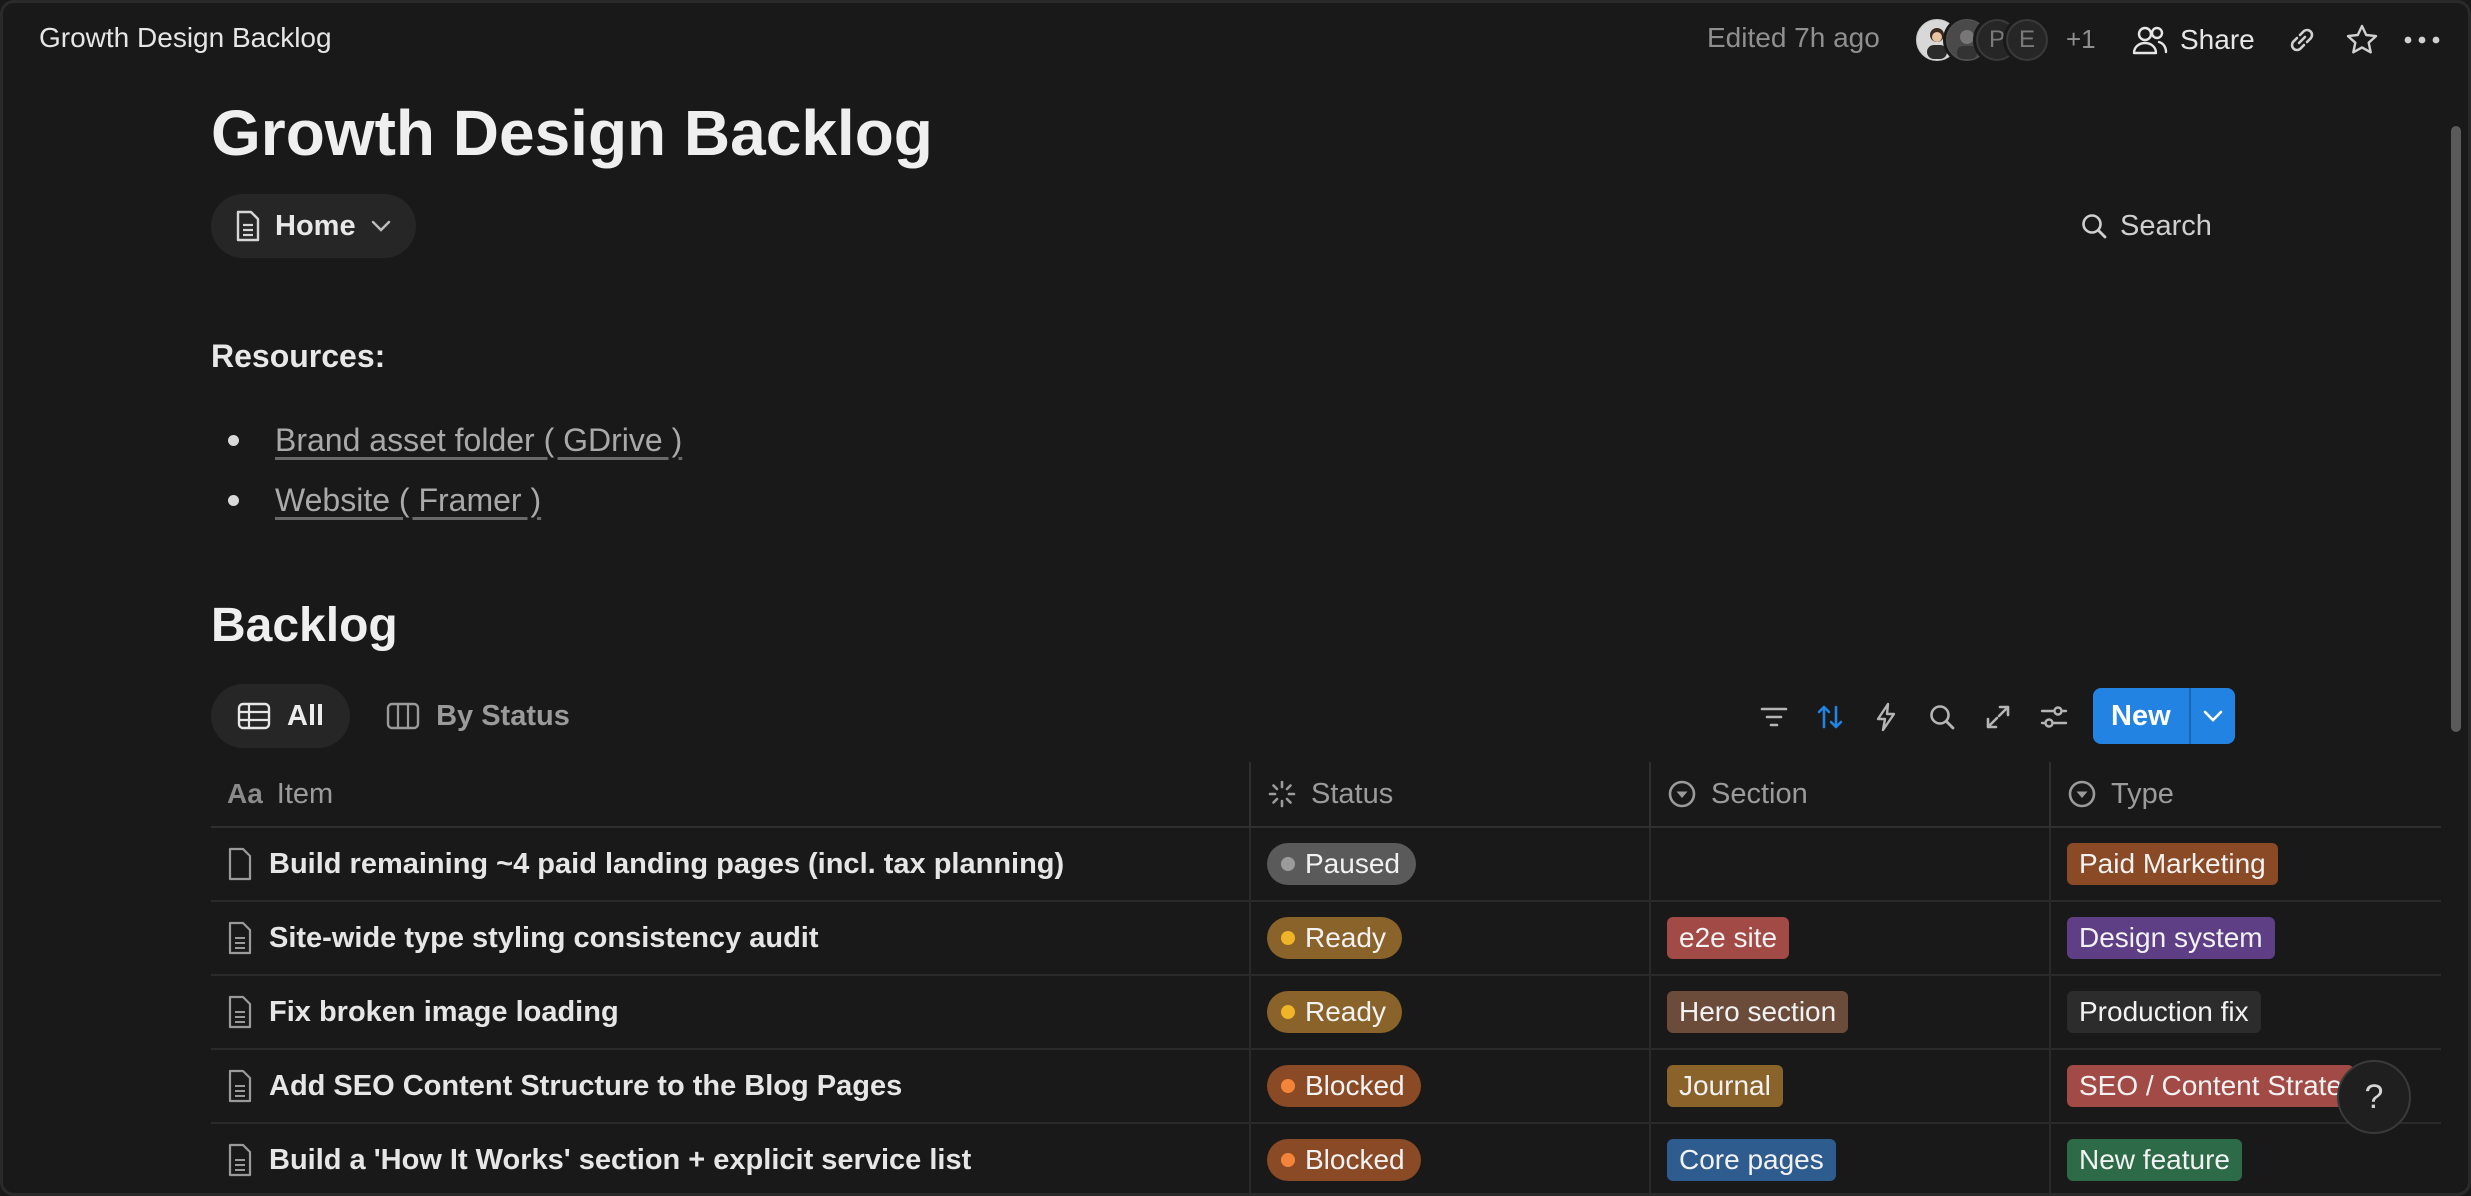 The height and width of the screenshot is (1196, 2471). What do you see at coordinates (544, 937) in the screenshot?
I see `item-title: Site-wide type styling consistency audit` at bounding box center [544, 937].